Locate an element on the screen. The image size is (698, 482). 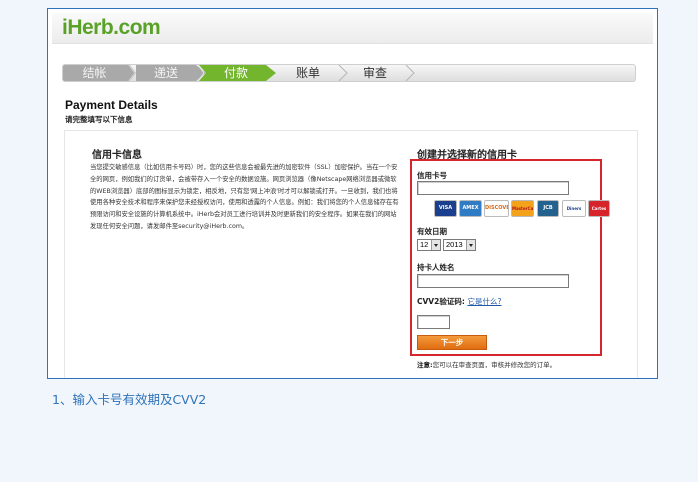
checkout-progress-bar: 结帐 递送 付款 账单 审查 is located at coordinates (349, 73).